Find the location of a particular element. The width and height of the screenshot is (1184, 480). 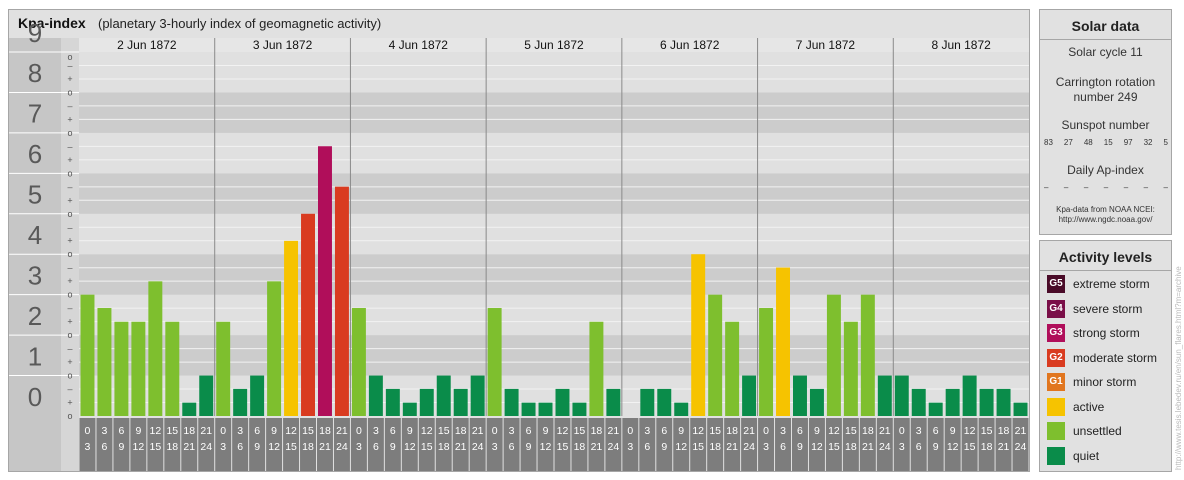

activity-level-item: unsettled is located at coordinates (1109, 432).